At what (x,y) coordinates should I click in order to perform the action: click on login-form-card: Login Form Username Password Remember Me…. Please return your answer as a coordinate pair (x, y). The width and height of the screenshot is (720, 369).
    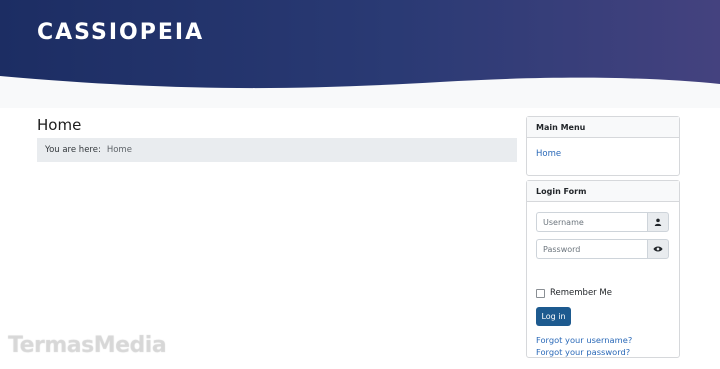
    Looking at the image, I should click on (603, 269).